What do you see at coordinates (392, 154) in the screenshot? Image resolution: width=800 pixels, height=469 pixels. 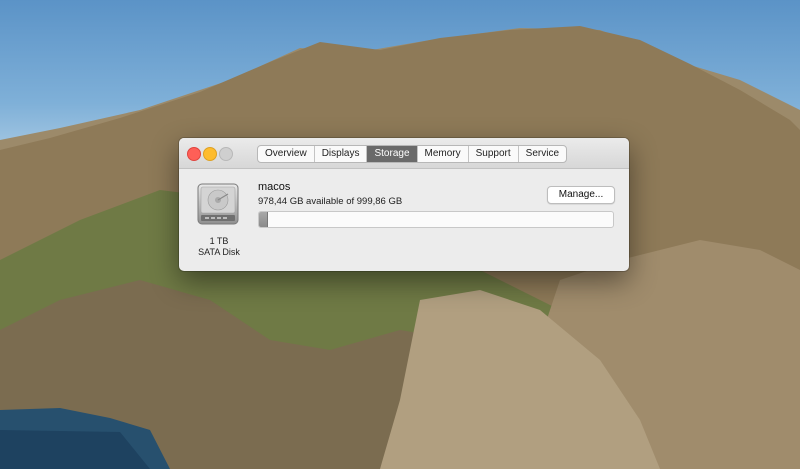 I see `tab-storage: Storage` at bounding box center [392, 154].